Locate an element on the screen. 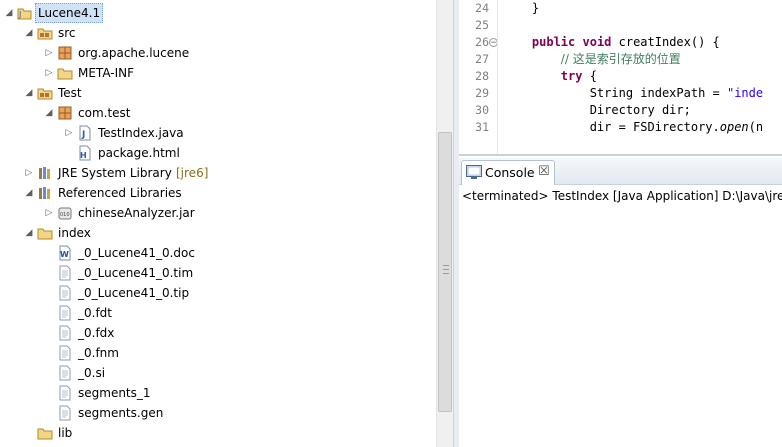 This screenshot has width=782, height=447. tree-item-label: segments_1 is located at coordinates (114, 393).